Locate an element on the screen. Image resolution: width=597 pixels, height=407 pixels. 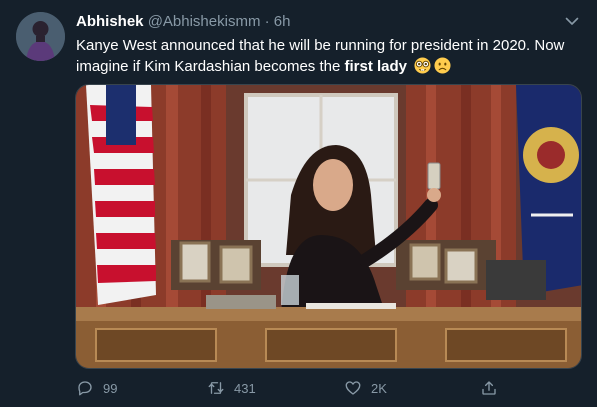
share-icon is located at coordinates (489, 388).